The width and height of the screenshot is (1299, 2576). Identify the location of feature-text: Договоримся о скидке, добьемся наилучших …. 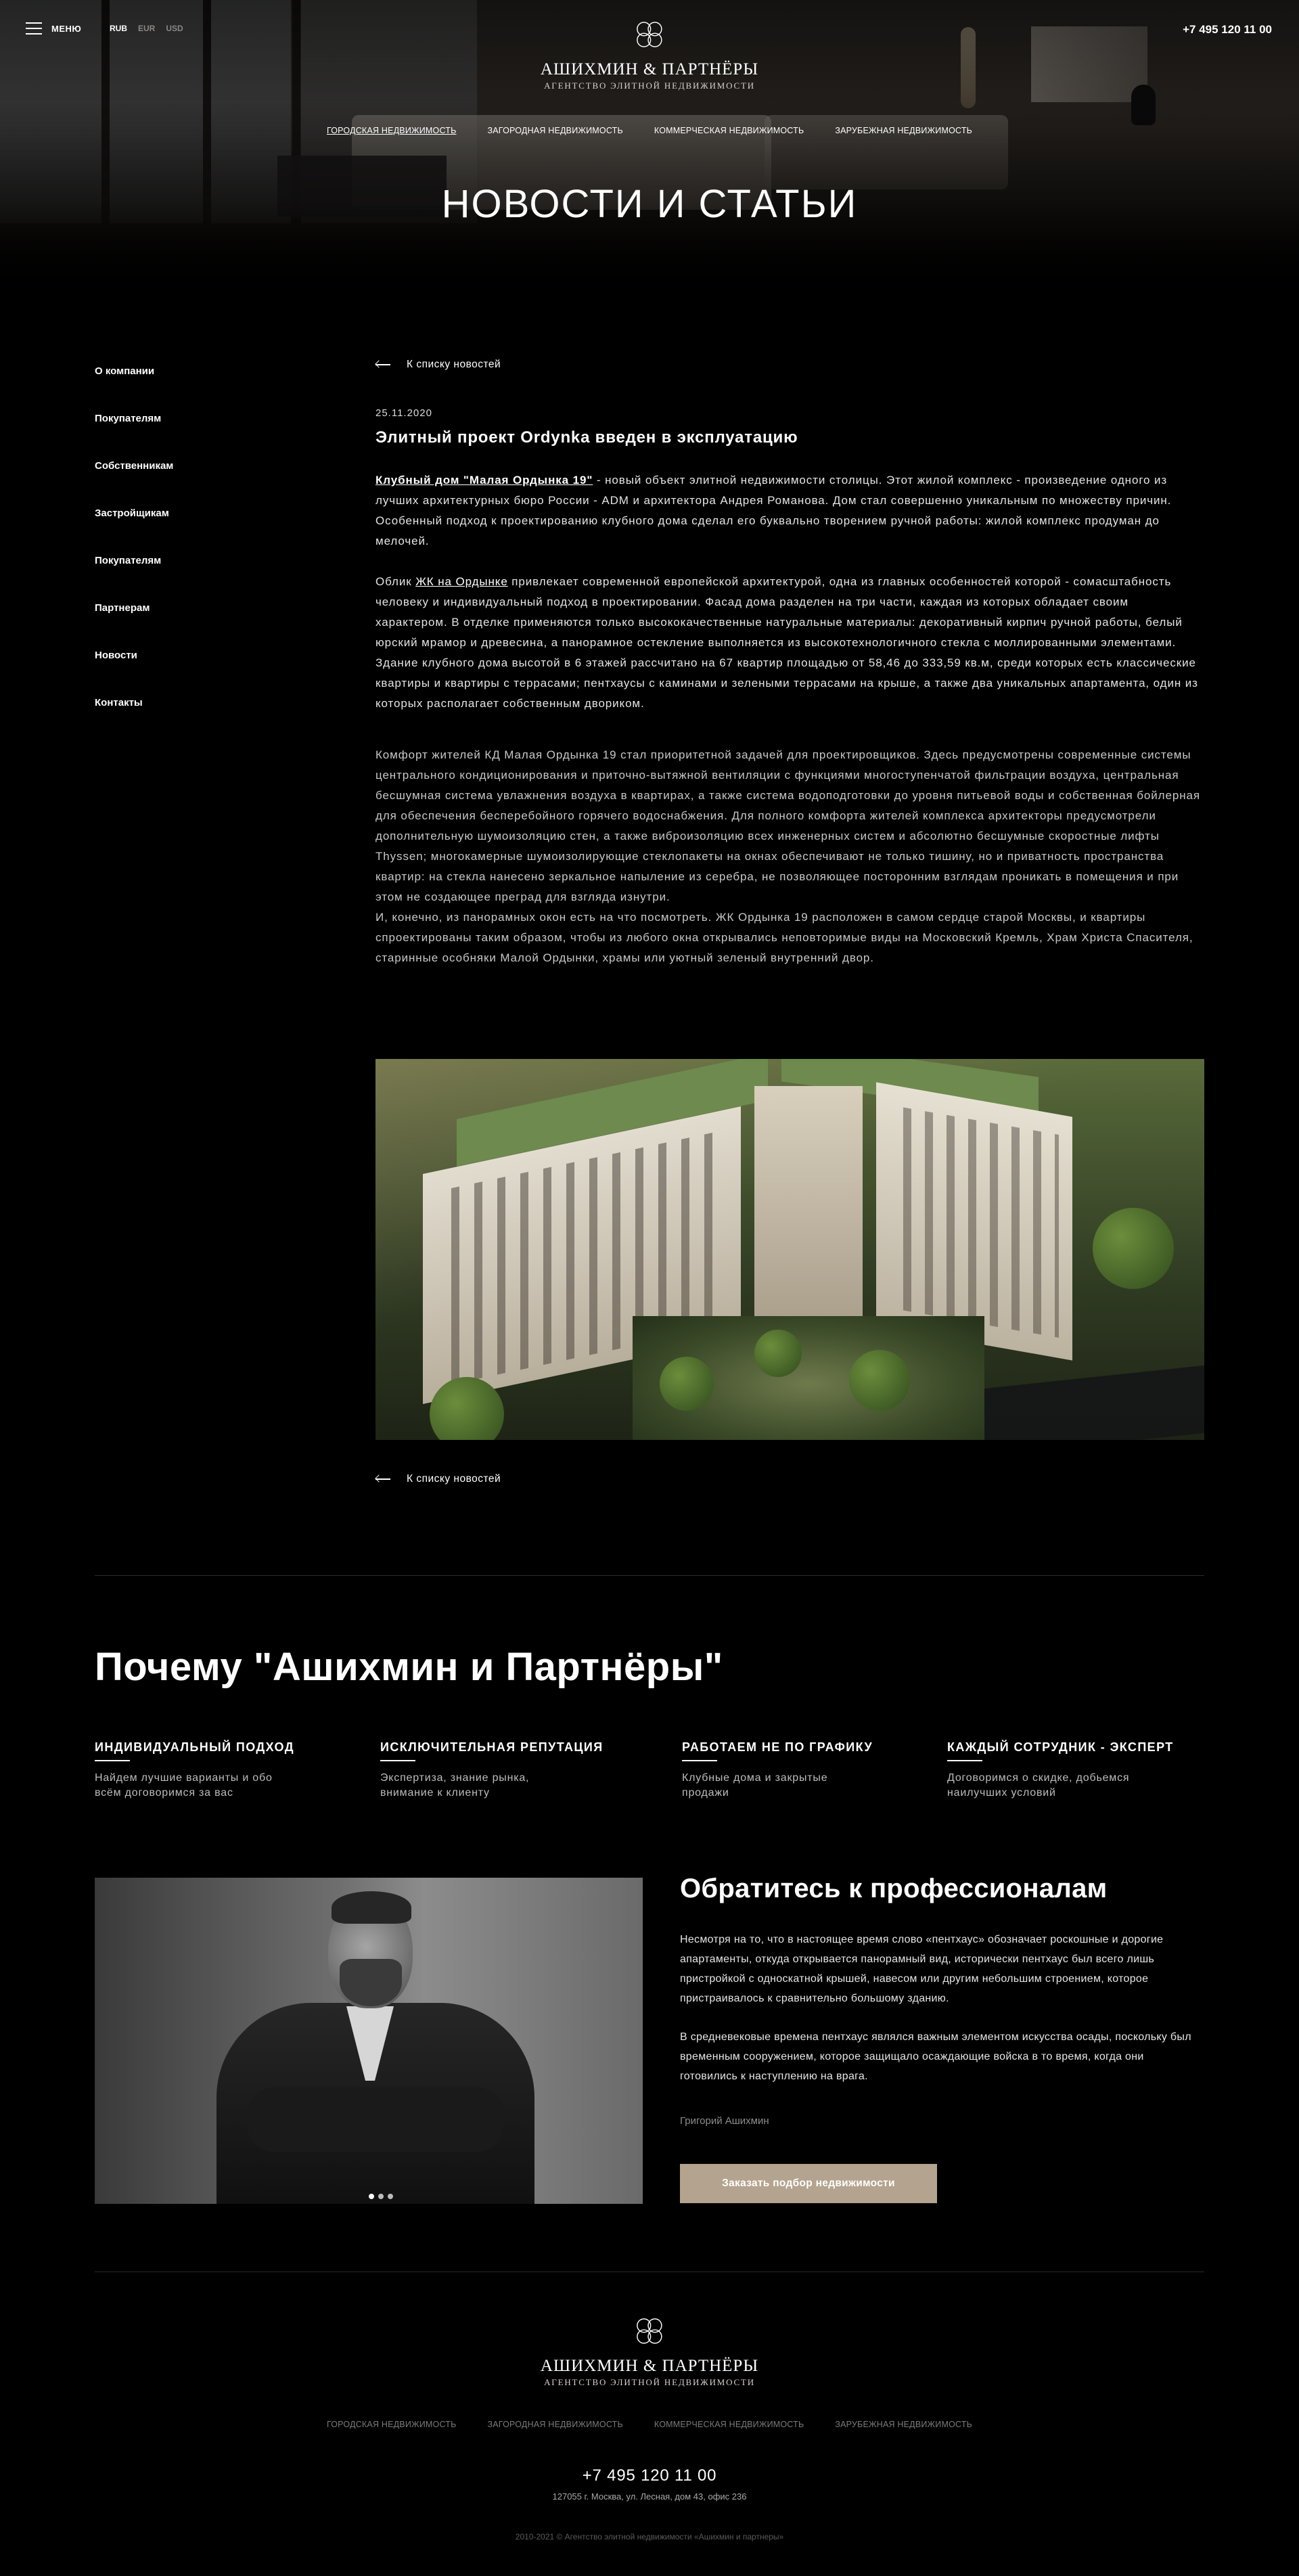
(1038, 1785).